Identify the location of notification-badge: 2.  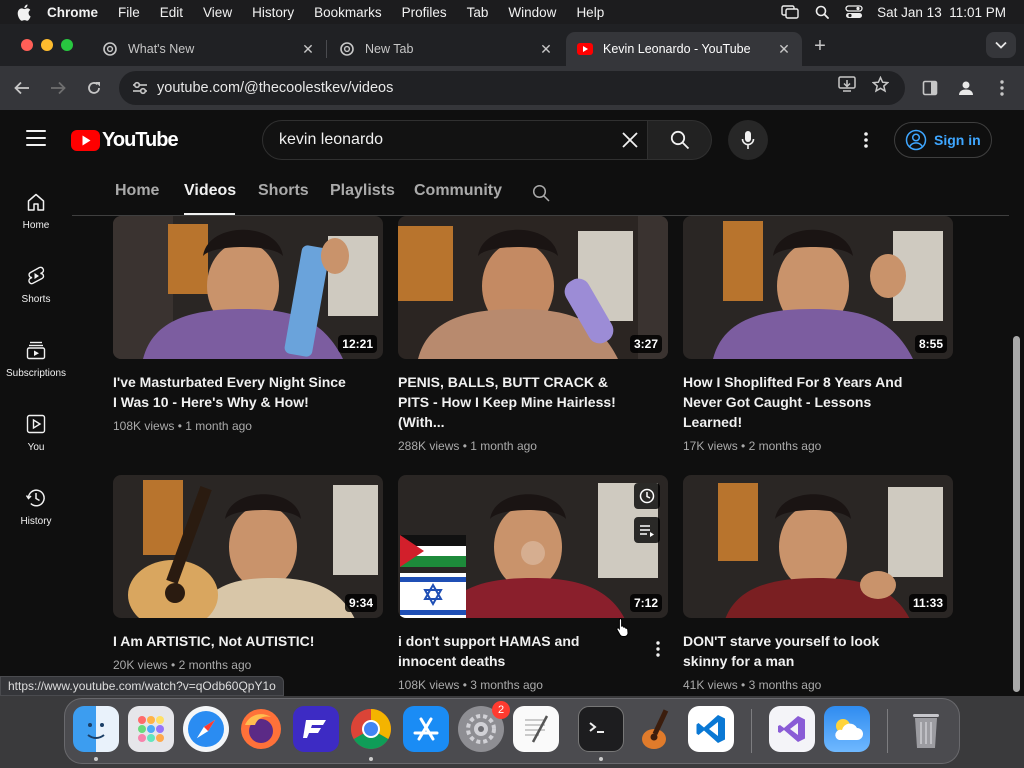
(501, 710).